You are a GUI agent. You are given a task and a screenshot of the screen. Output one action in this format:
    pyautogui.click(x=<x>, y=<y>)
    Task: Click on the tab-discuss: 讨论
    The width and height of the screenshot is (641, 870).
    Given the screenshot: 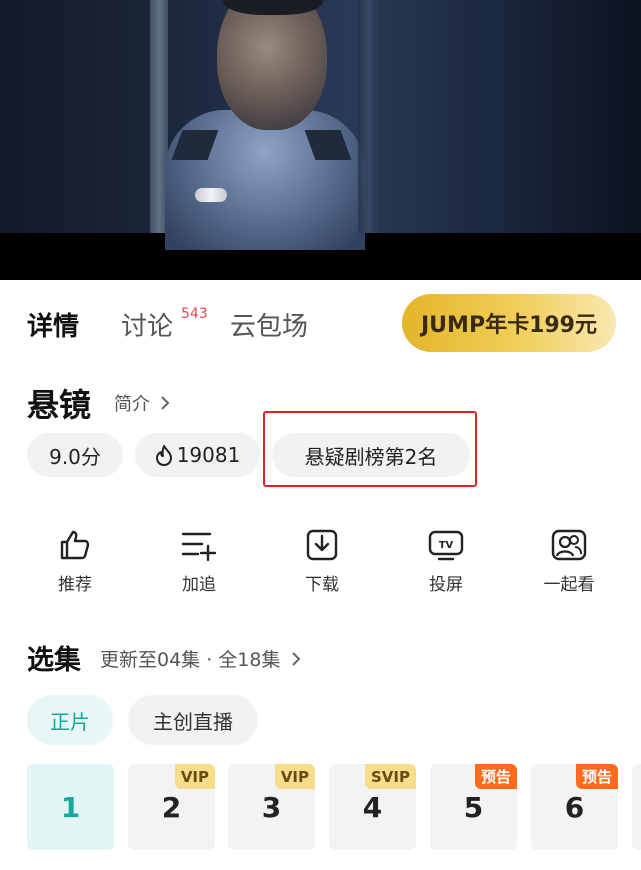 What is the action you would take?
    pyautogui.click(x=147, y=324)
    